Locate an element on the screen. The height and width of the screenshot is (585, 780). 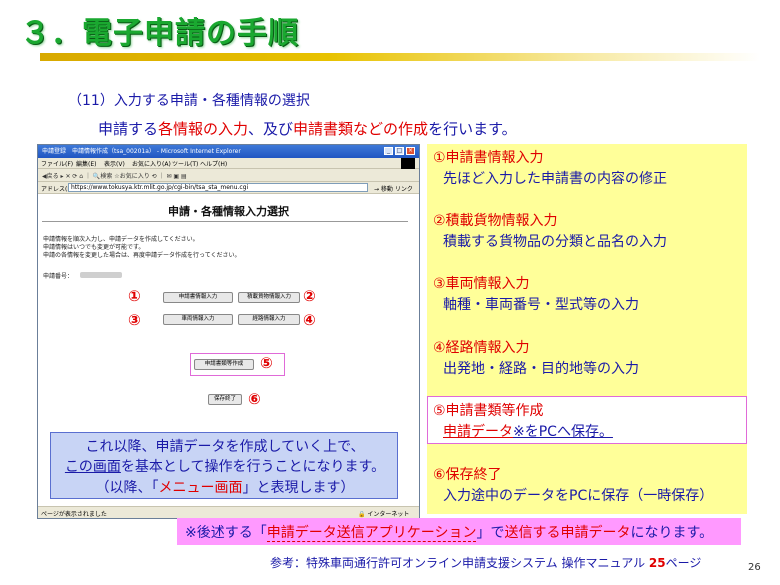
title-underline is located at coordinates (400, 57).